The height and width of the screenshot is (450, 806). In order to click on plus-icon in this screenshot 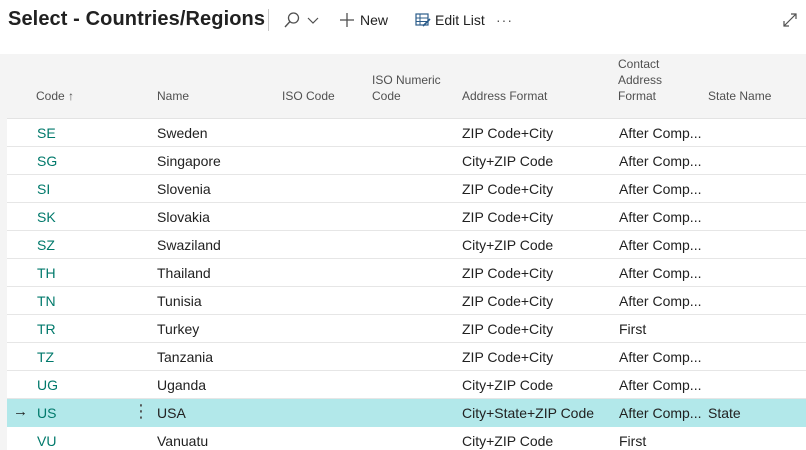, I will do `click(347, 20)`.